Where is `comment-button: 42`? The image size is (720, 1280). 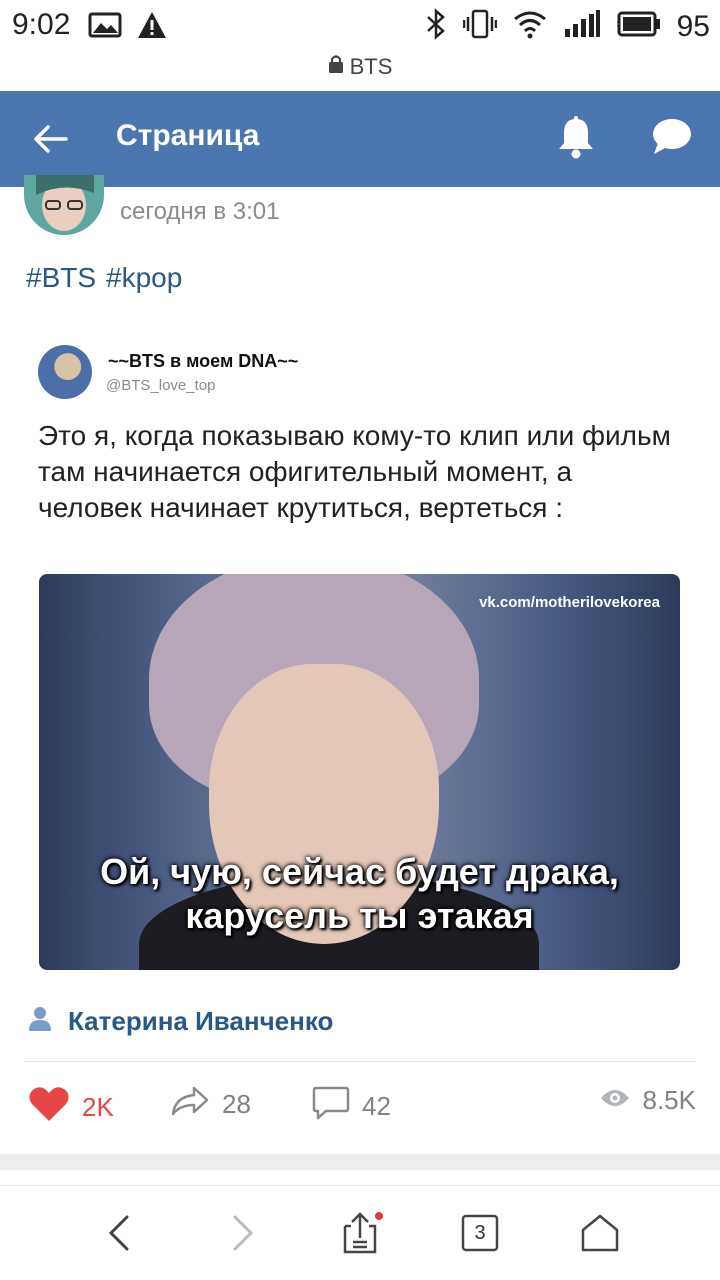 comment-button: 42 is located at coordinates (351, 1106).